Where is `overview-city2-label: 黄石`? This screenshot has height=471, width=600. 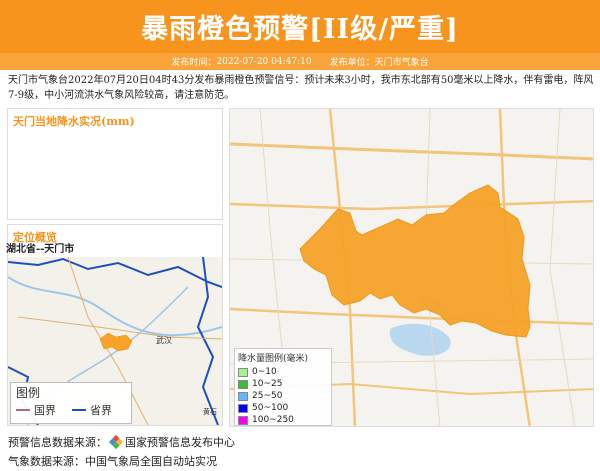
overview-city2-label: 黄石 is located at coordinates (210, 412).